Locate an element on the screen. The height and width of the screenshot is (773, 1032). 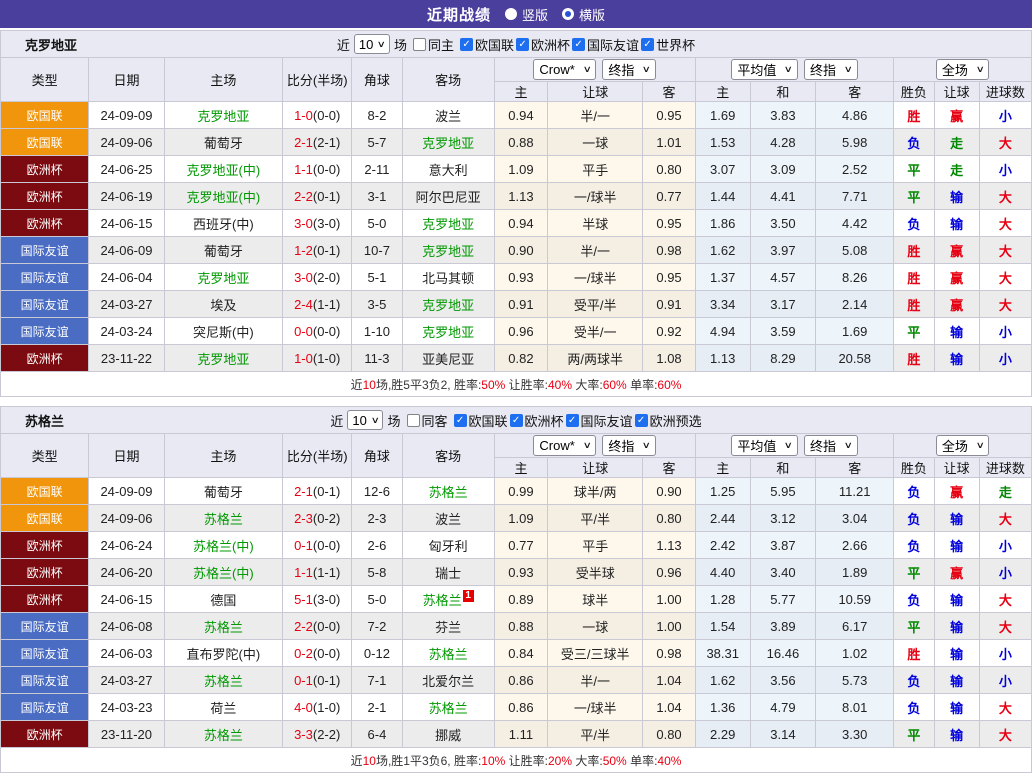
match-score: 2-4(1-1) is located at coordinates (317, 304).